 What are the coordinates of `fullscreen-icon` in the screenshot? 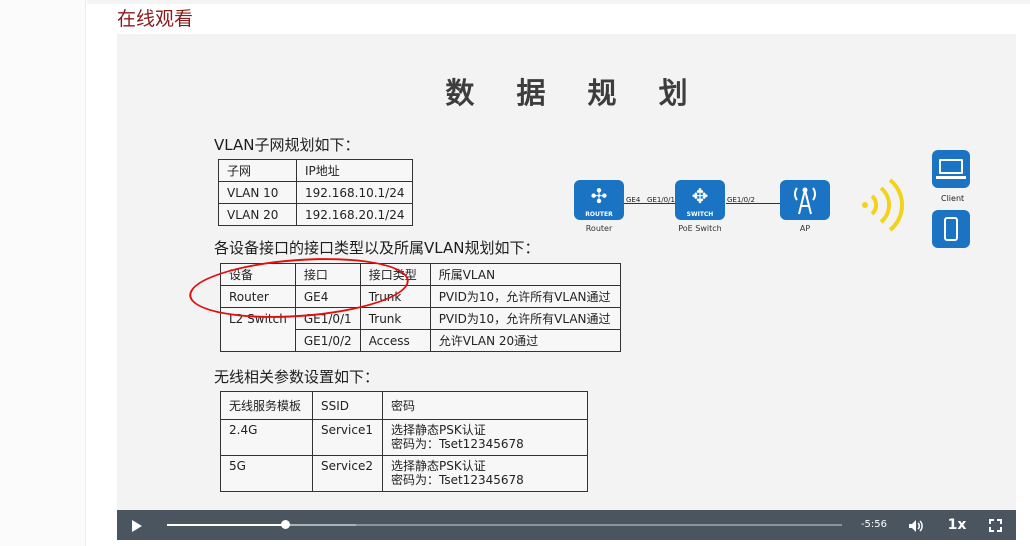 It's located at (995, 525).